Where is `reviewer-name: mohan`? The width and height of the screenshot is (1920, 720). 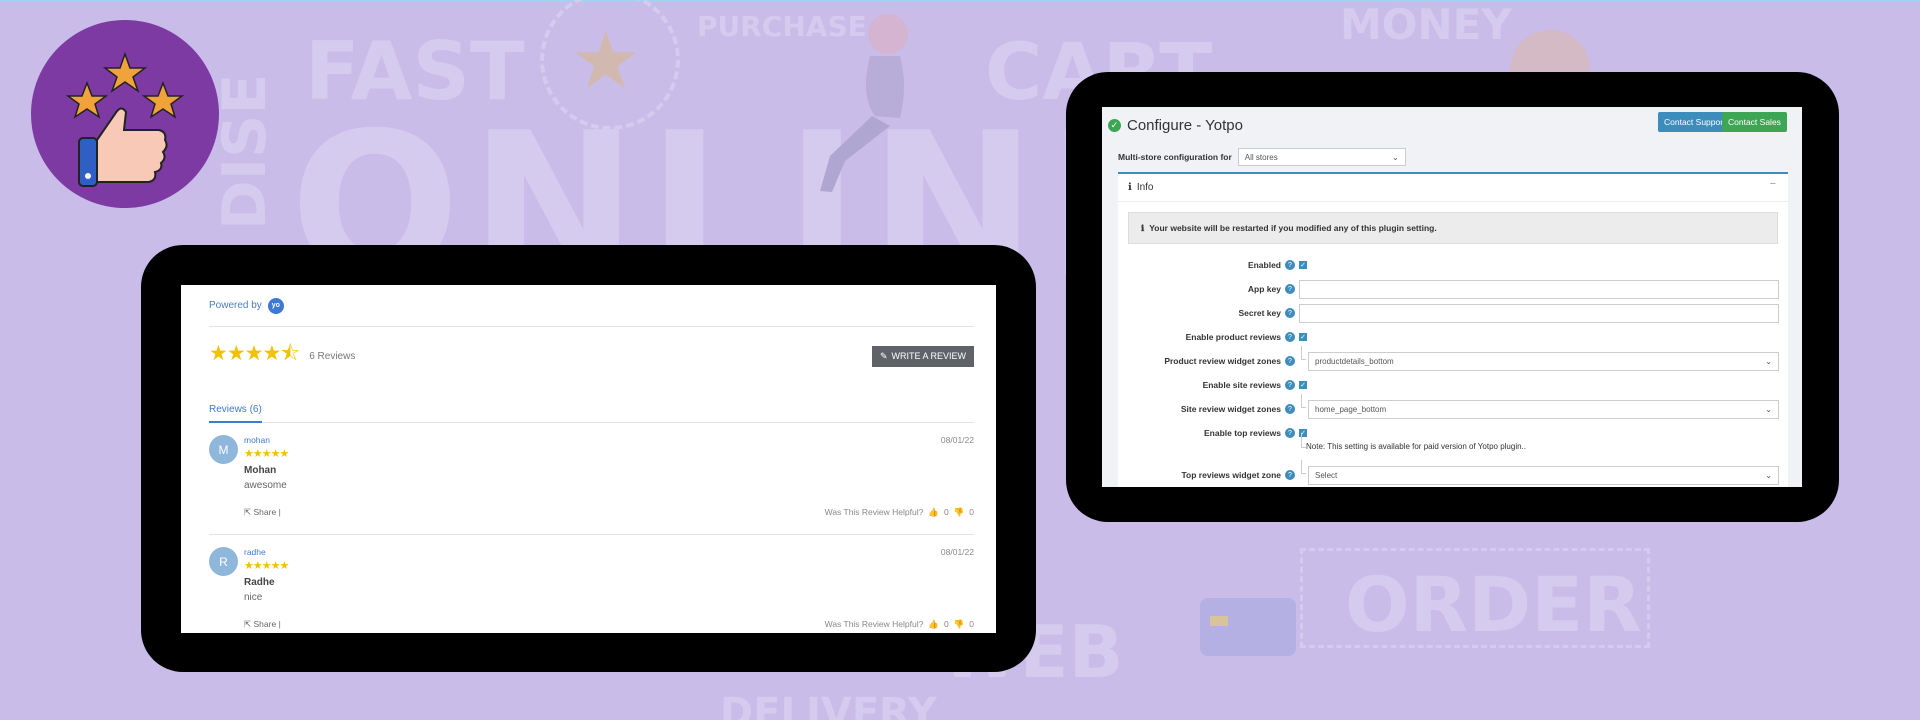
reviewer-name: mohan is located at coordinates (257, 440).